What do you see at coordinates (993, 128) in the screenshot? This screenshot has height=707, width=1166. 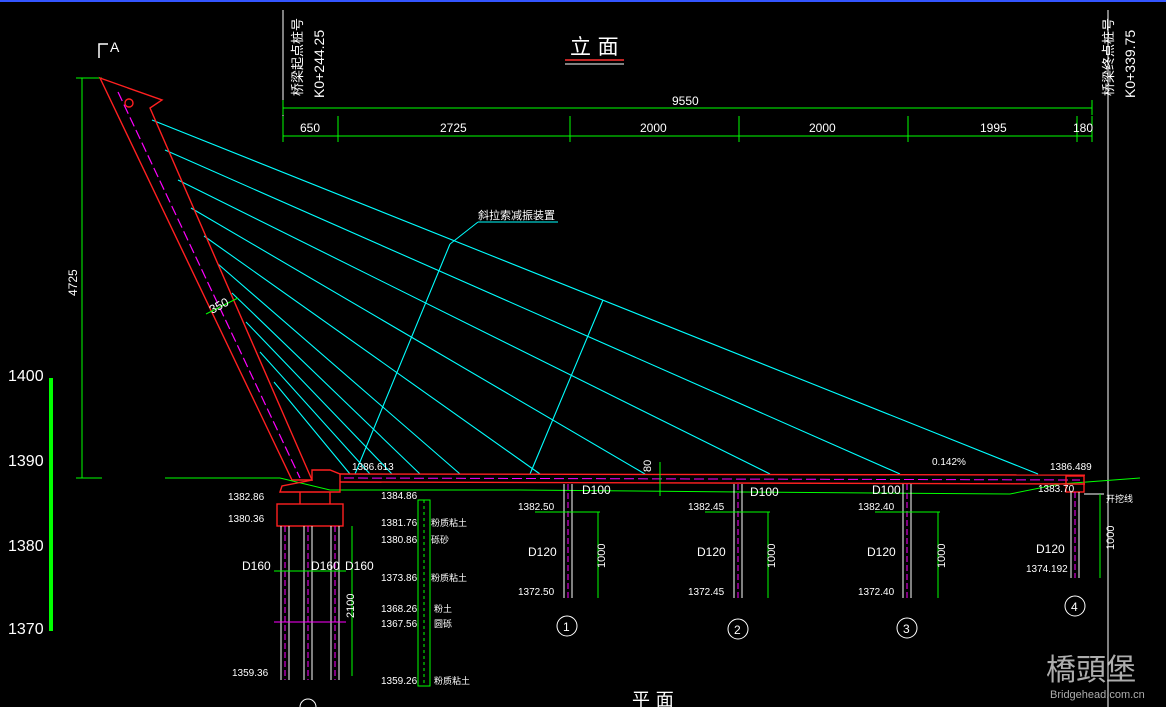 I see `span-value: 1995` at bounding box center [993, 128].